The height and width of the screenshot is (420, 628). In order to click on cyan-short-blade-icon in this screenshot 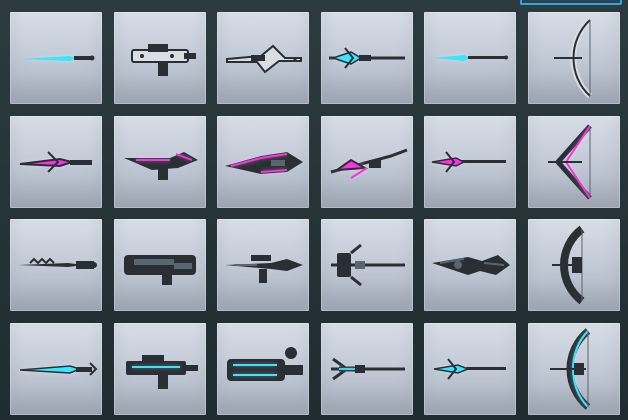, I will do `click(58, 58)`.